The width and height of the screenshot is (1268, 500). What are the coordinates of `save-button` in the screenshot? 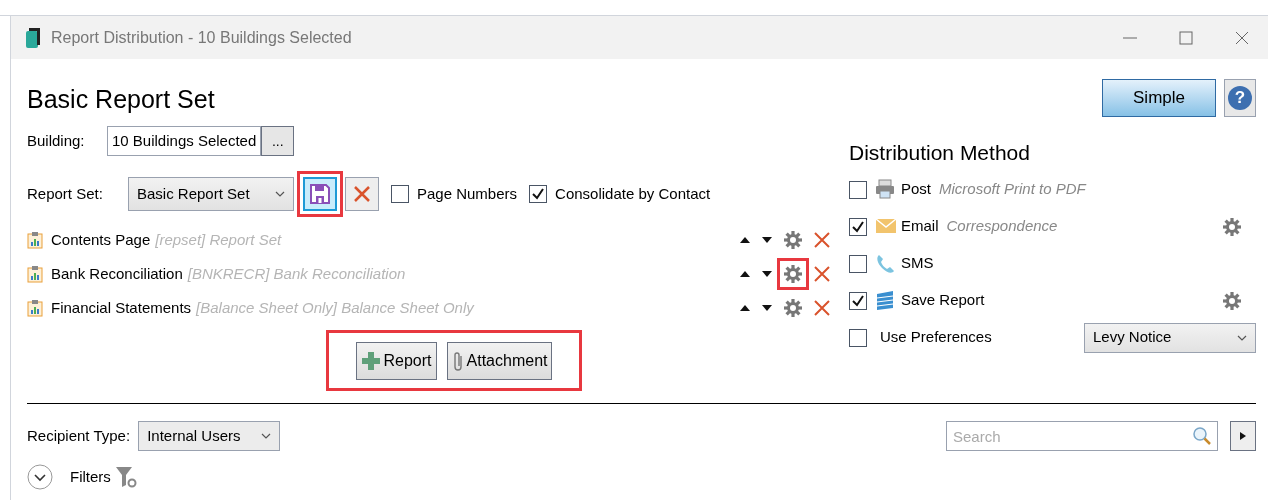 It's located at (320, 194).